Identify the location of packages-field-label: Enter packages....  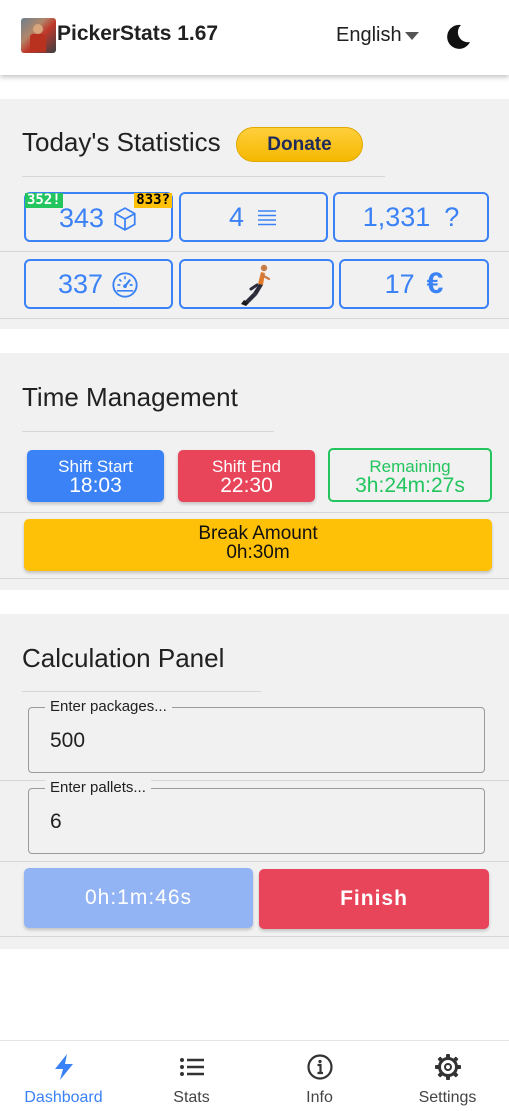
(108, 706).